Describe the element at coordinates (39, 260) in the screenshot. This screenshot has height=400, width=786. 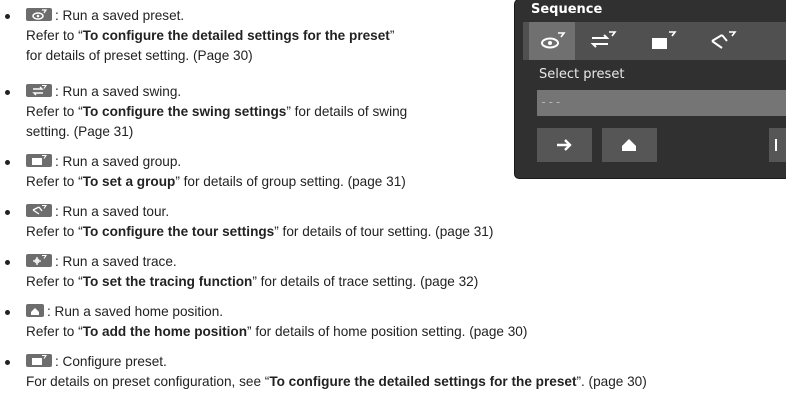
I see `trace-icon` at that location.